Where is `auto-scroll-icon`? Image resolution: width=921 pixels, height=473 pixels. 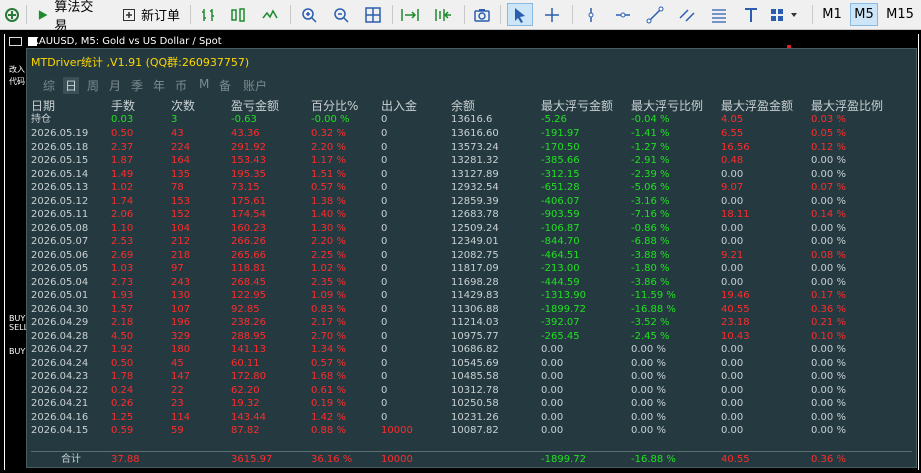 auto-scroll-icon is located at coordinates (410, 14).